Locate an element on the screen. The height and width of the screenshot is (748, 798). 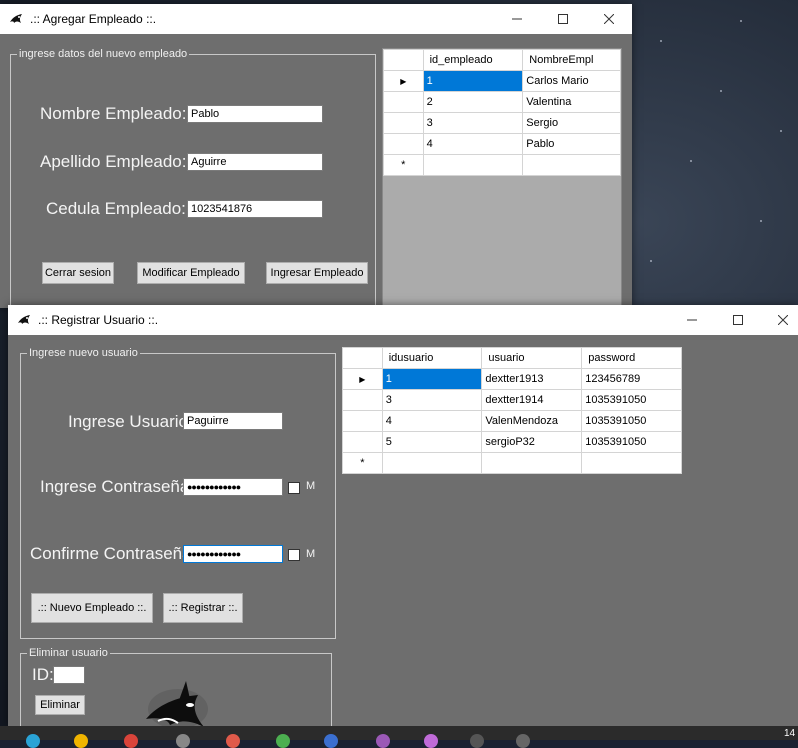
nuevo-empleado-button: .:: Nuevo Empleado ::. is located at coordinates (92, 608).